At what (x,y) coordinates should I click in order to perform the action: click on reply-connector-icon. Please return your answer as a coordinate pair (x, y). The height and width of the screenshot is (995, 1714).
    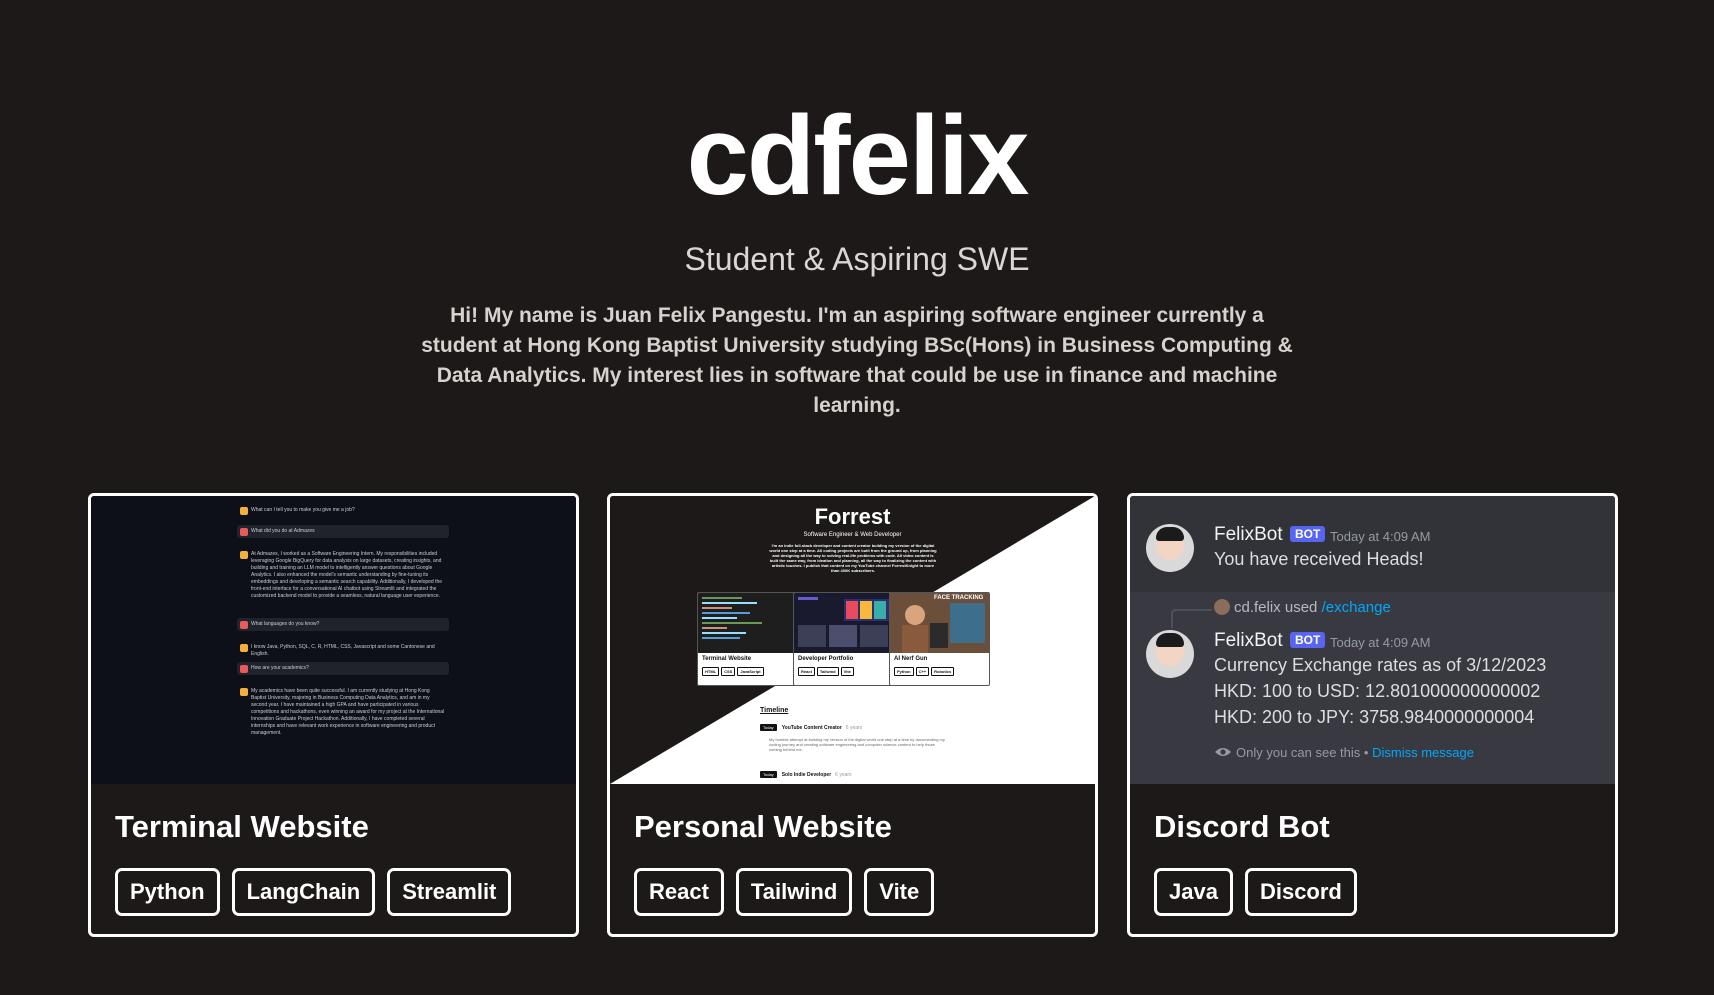
    Looking at the image, I should click on (1191, 618).